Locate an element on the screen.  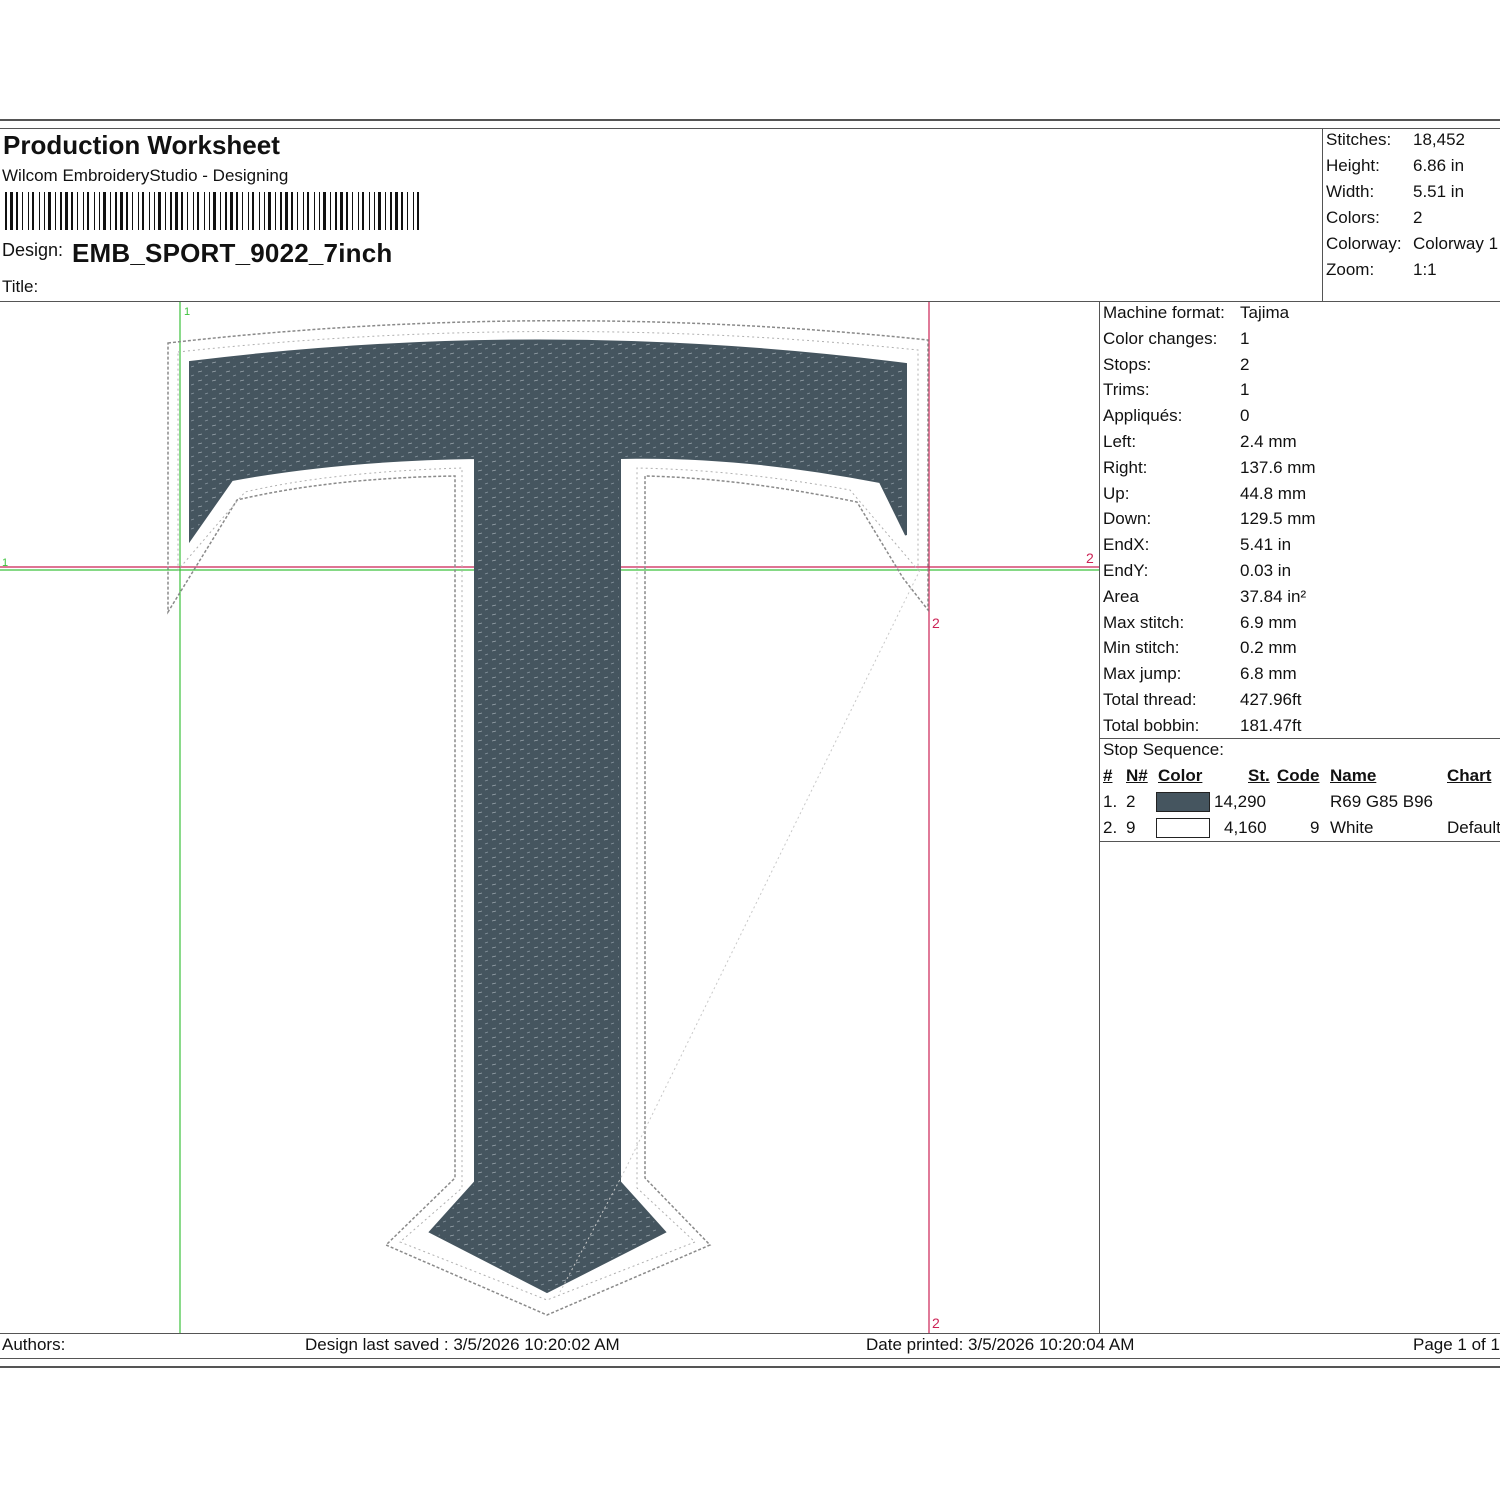
detail-label: Area is located at coordinates (1121, 596).